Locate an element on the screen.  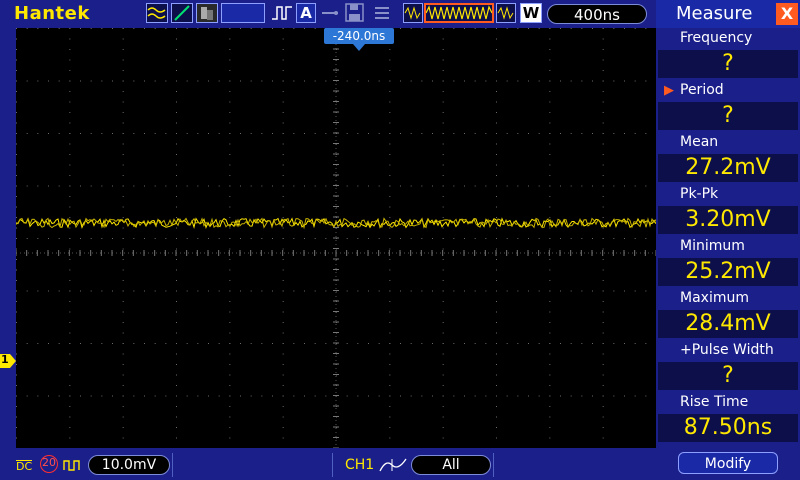
trigger-slope-icon is located at coordinates (393, 467).